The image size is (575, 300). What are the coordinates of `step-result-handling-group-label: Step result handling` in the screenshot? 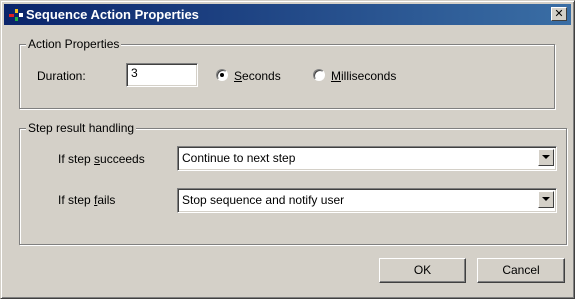 It's located at (81, 128).